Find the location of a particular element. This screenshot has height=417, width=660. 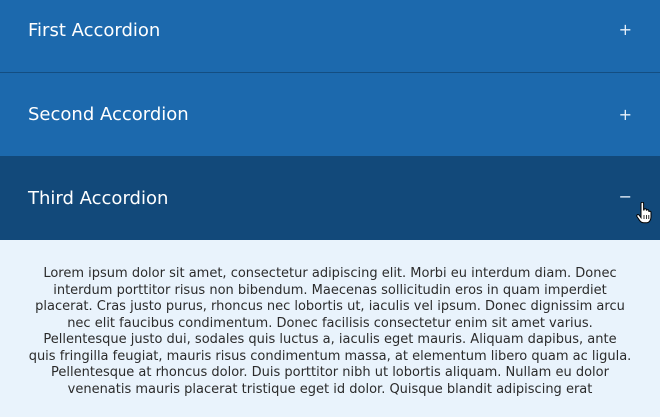

minus-icon: − is located at coordinates (625, 197).